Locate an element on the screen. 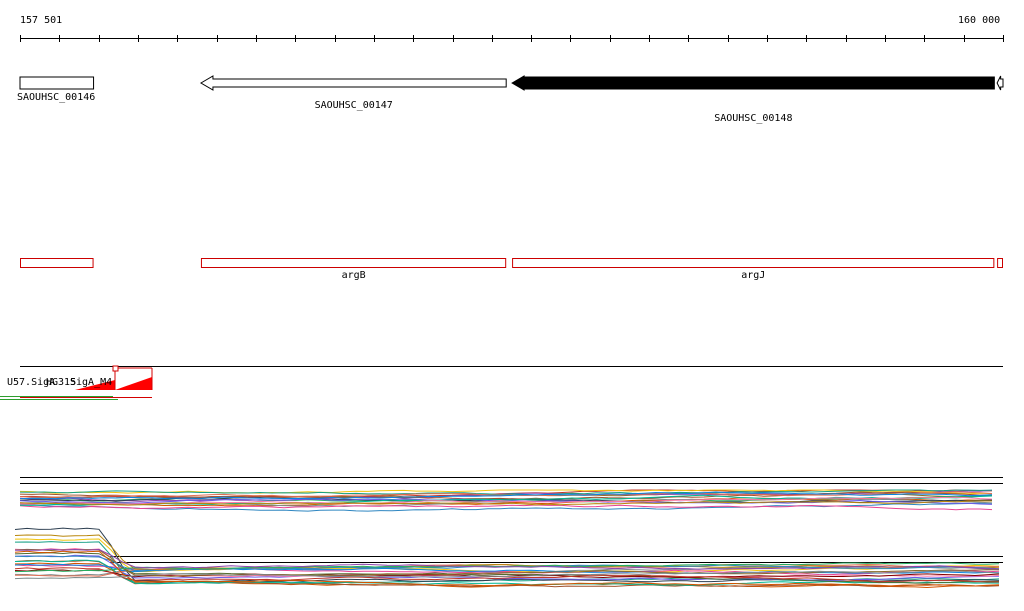 The height and width of the screenshot is (611, 1024). signal-marker is located at coordinates (115, 368).